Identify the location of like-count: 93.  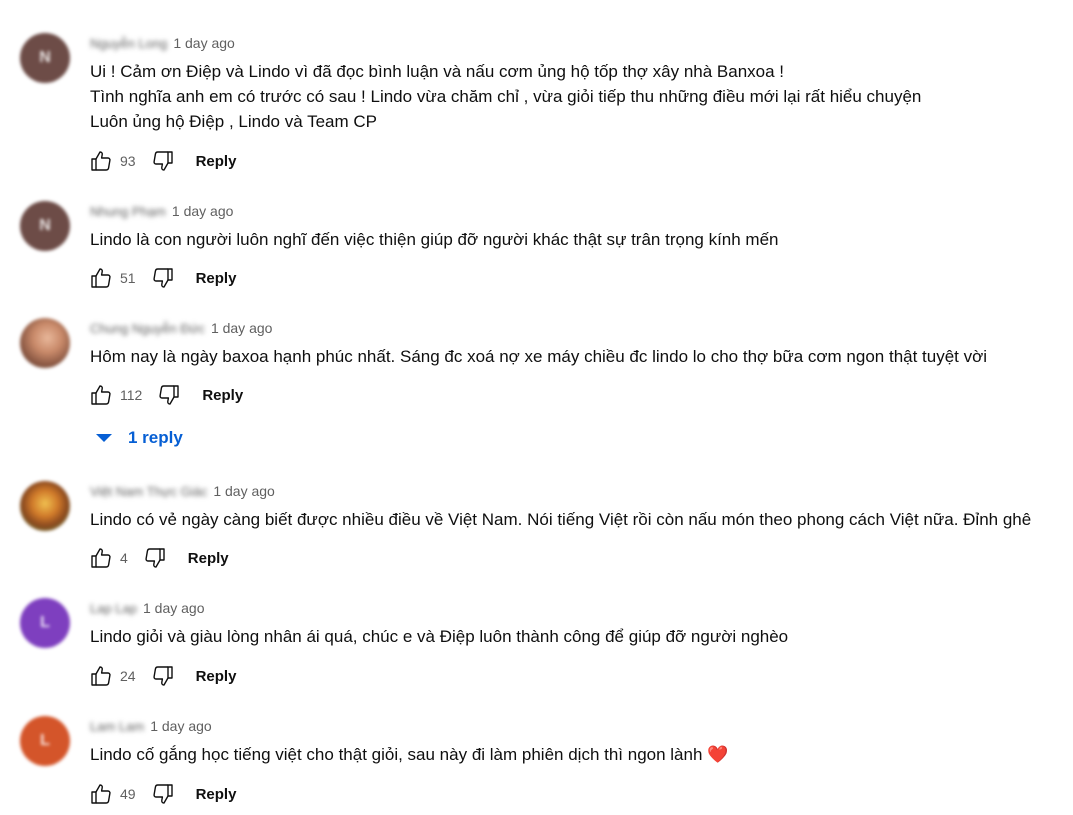
(128, 161).